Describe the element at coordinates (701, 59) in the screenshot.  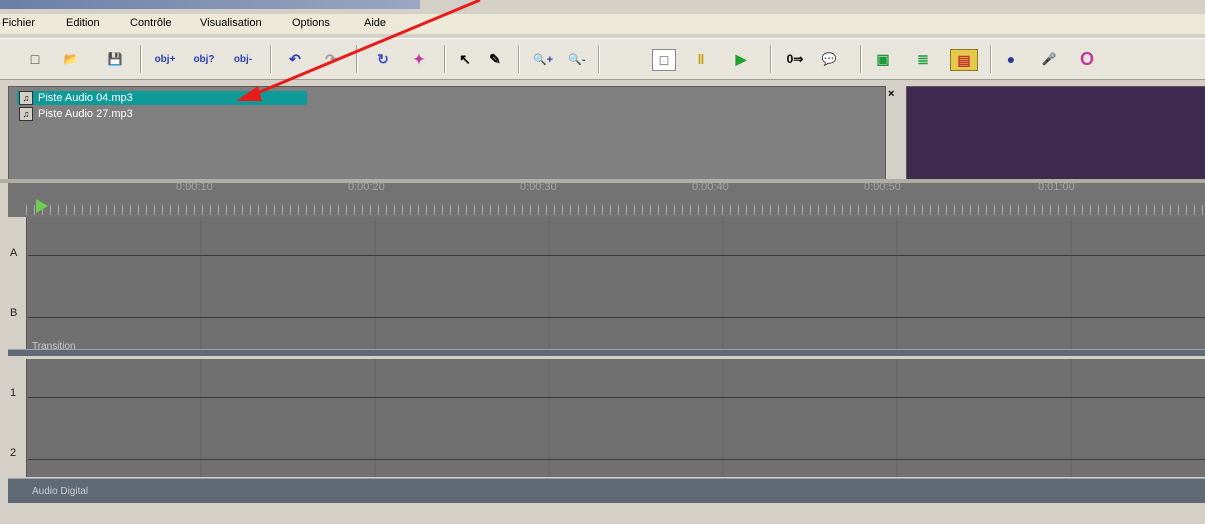
I see `pause-icon: ‖` at that location.